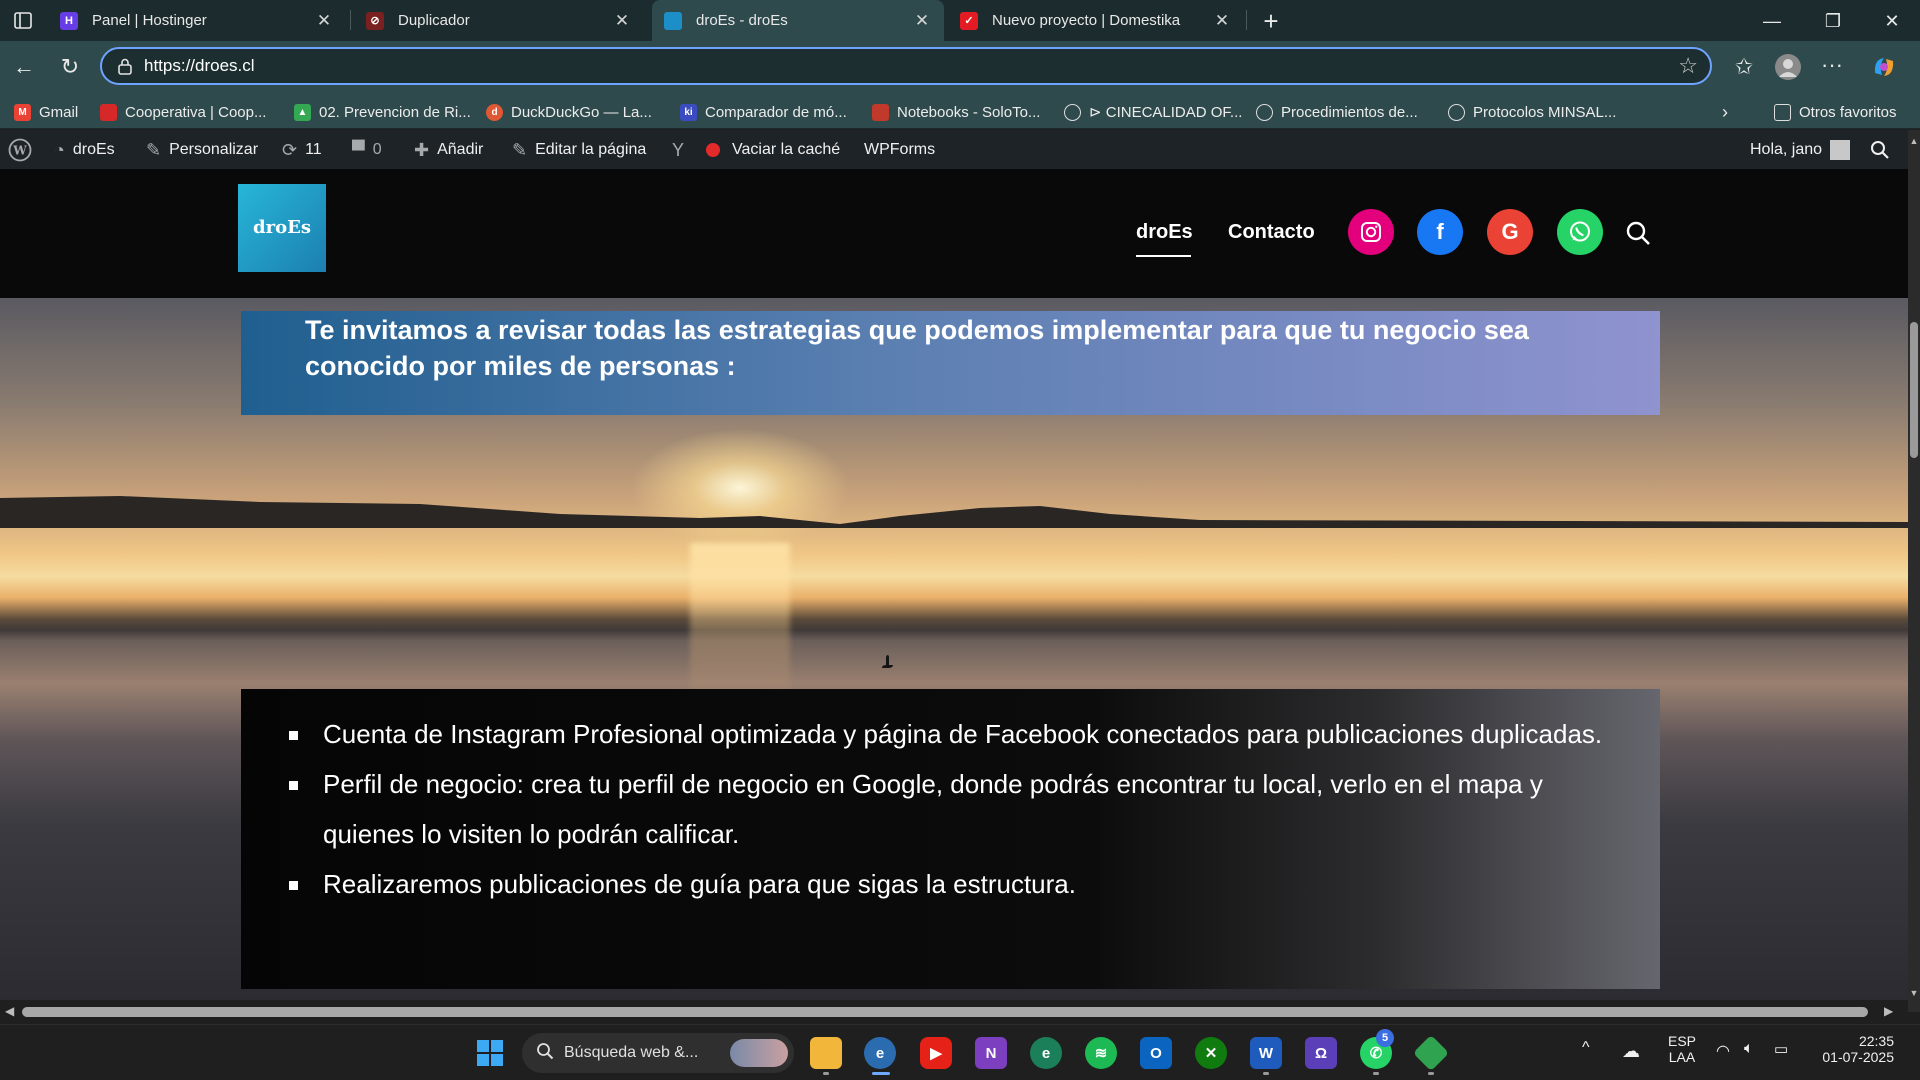 The width and height of the screenshot is (1920, 1080). I want to click on word-icon: W, so click(1266, 1053).